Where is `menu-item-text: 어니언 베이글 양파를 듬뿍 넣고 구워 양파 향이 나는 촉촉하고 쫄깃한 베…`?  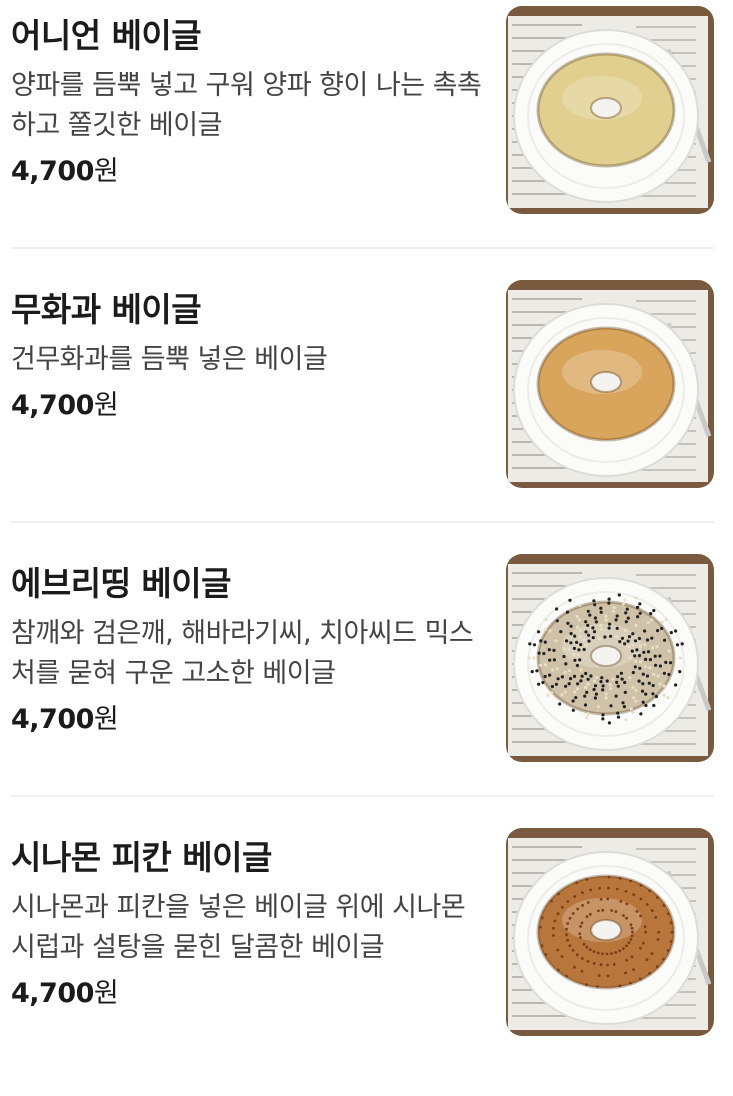 menu-item-text: 어니언 베이글 양파를 듬뿍 넣고 구워 양파 향이 나는 촉촉하고 쫄깃한 베… is located at coordinates (248, 103).